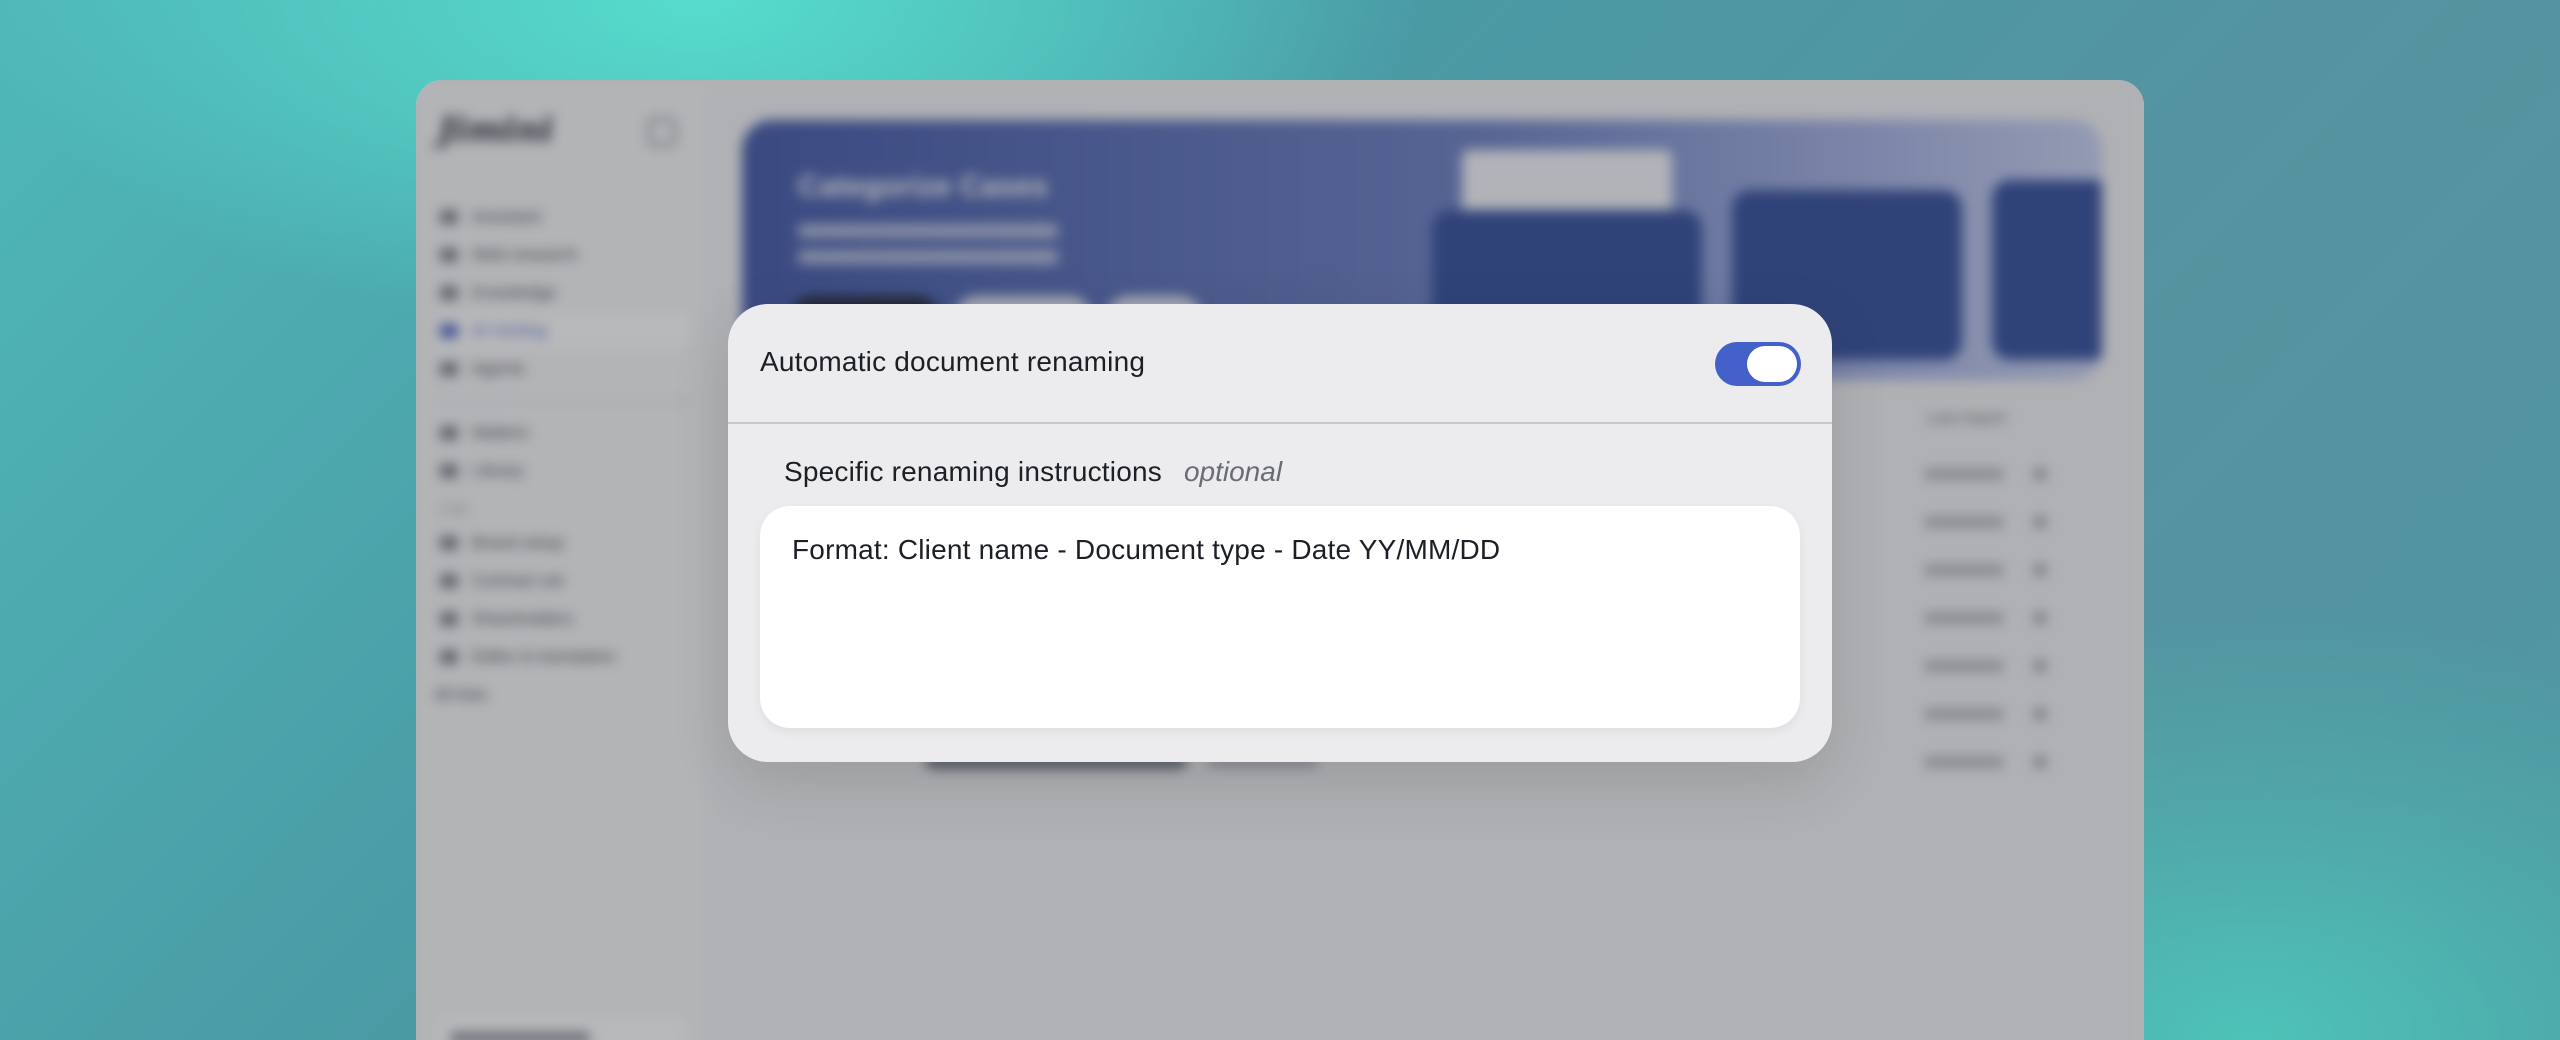  I want to click on automatic-renaming-toggle, so click(1758, 364).